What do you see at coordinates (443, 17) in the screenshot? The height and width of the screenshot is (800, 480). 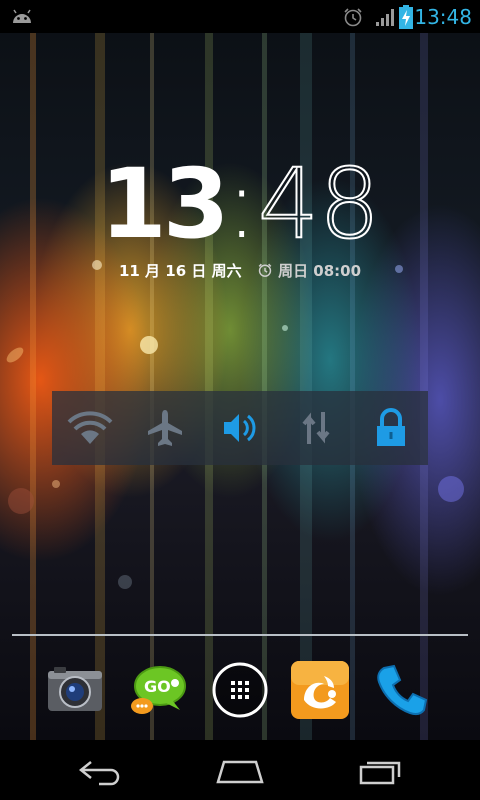 I see `status-bar-time: 13:48` at bounding box center [443, 17].